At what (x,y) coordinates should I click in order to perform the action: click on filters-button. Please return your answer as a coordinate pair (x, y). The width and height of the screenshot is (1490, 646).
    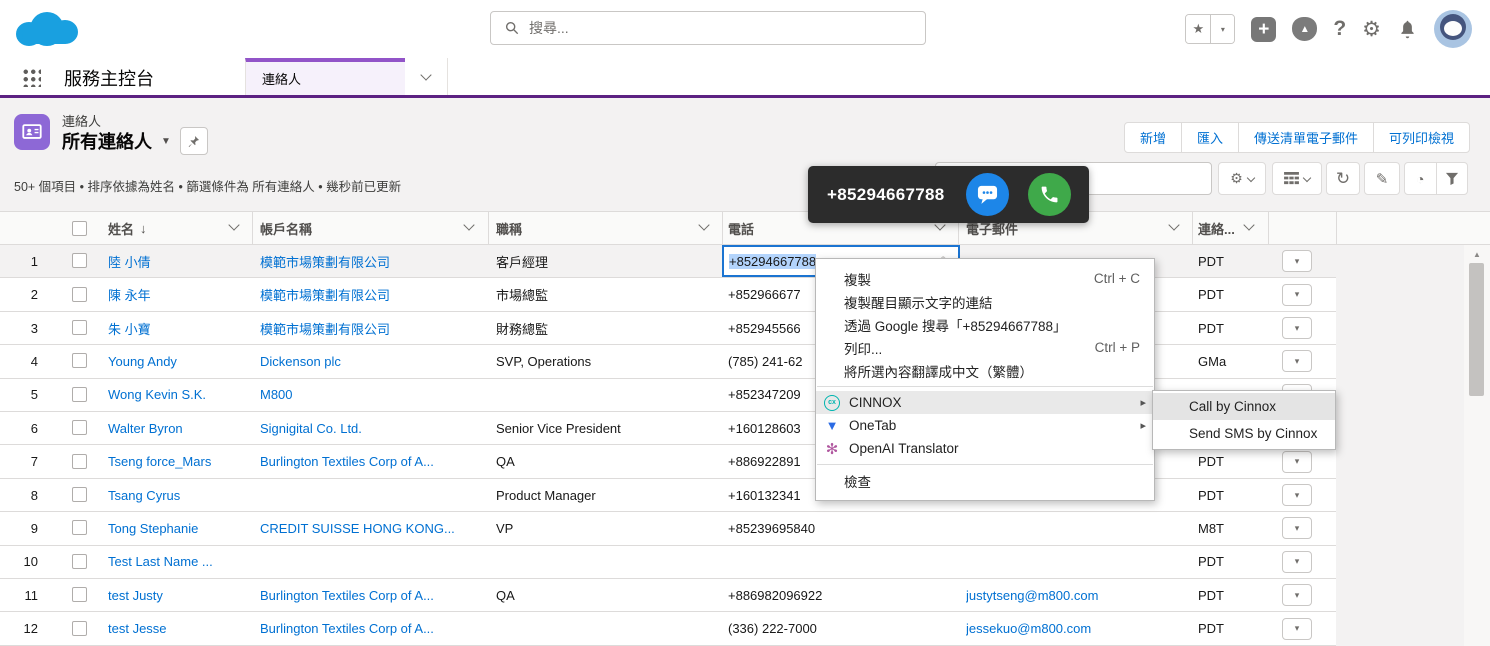
    Looking at the image, I should click on (1451, 178).